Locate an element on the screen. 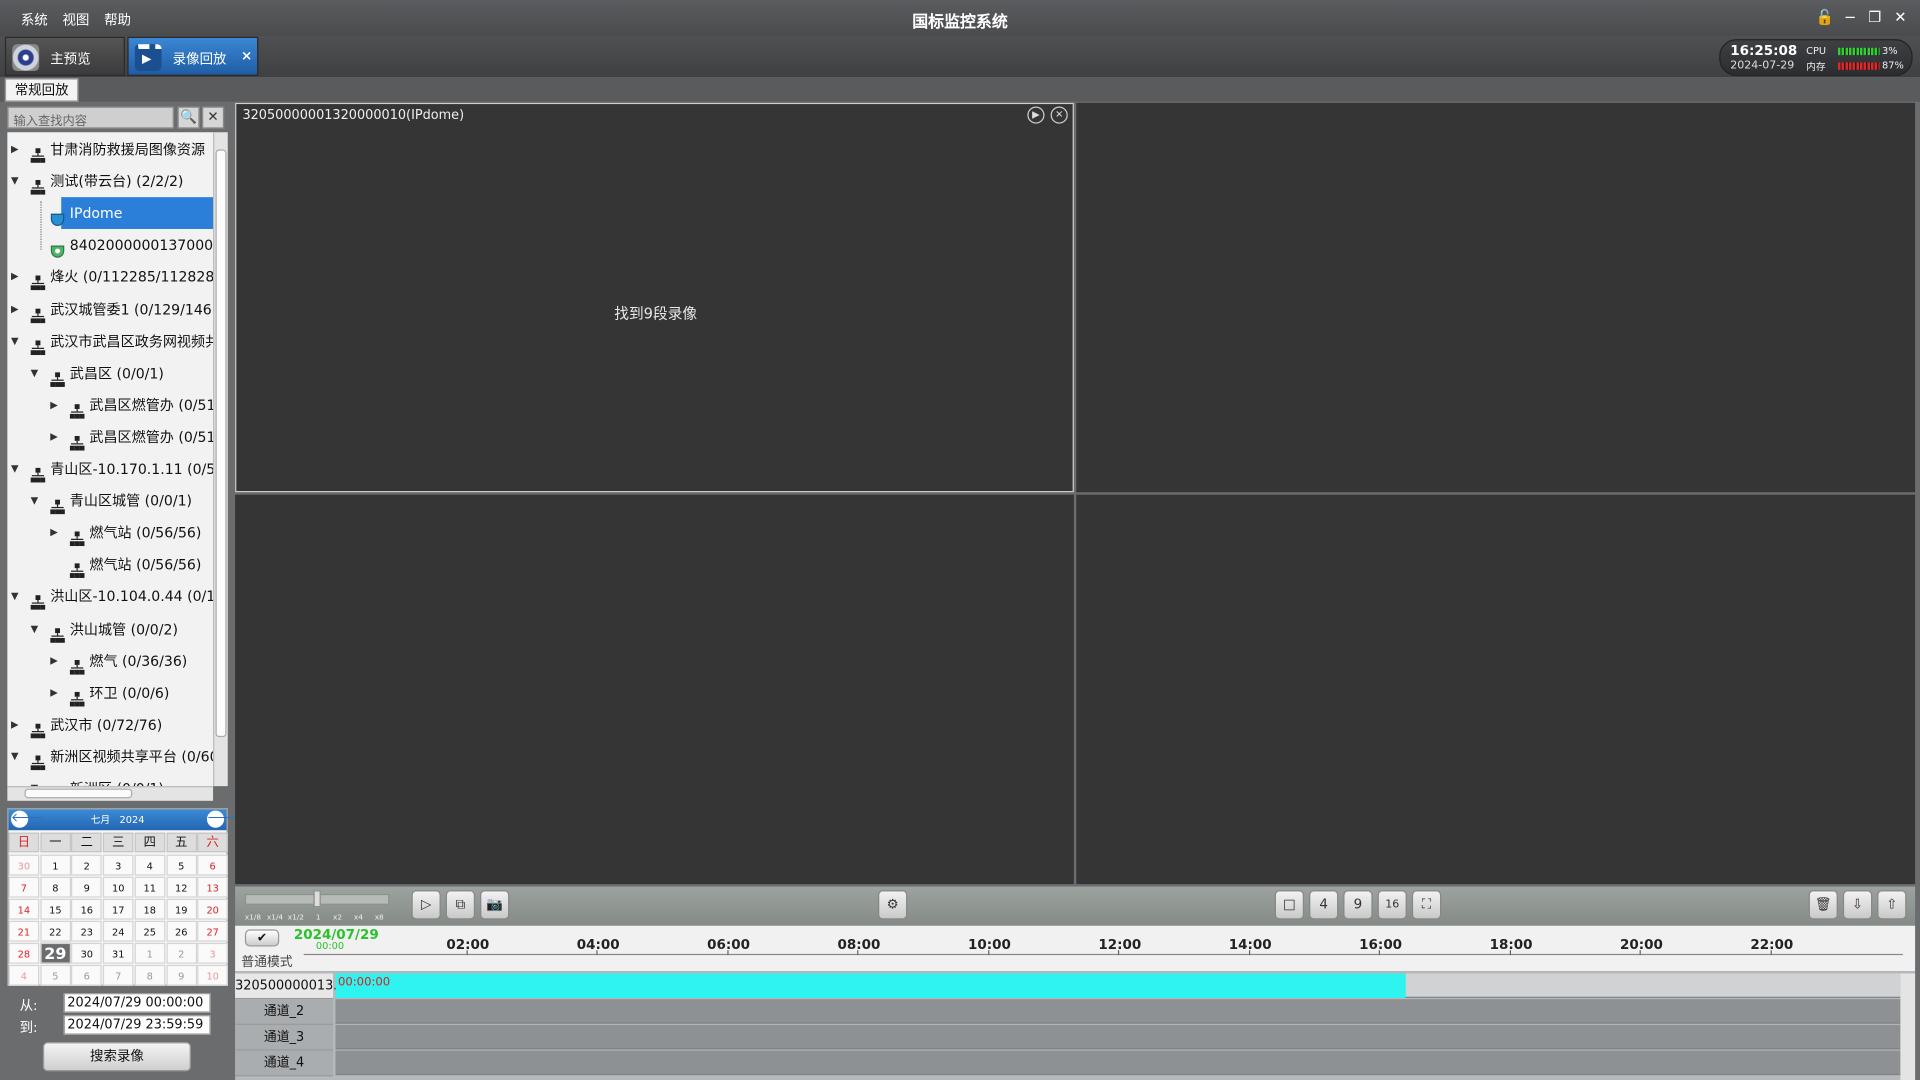 The width and height of the screenshot is (1920, 1080). calendar-day: 30 is located at coordinates (87, 953).